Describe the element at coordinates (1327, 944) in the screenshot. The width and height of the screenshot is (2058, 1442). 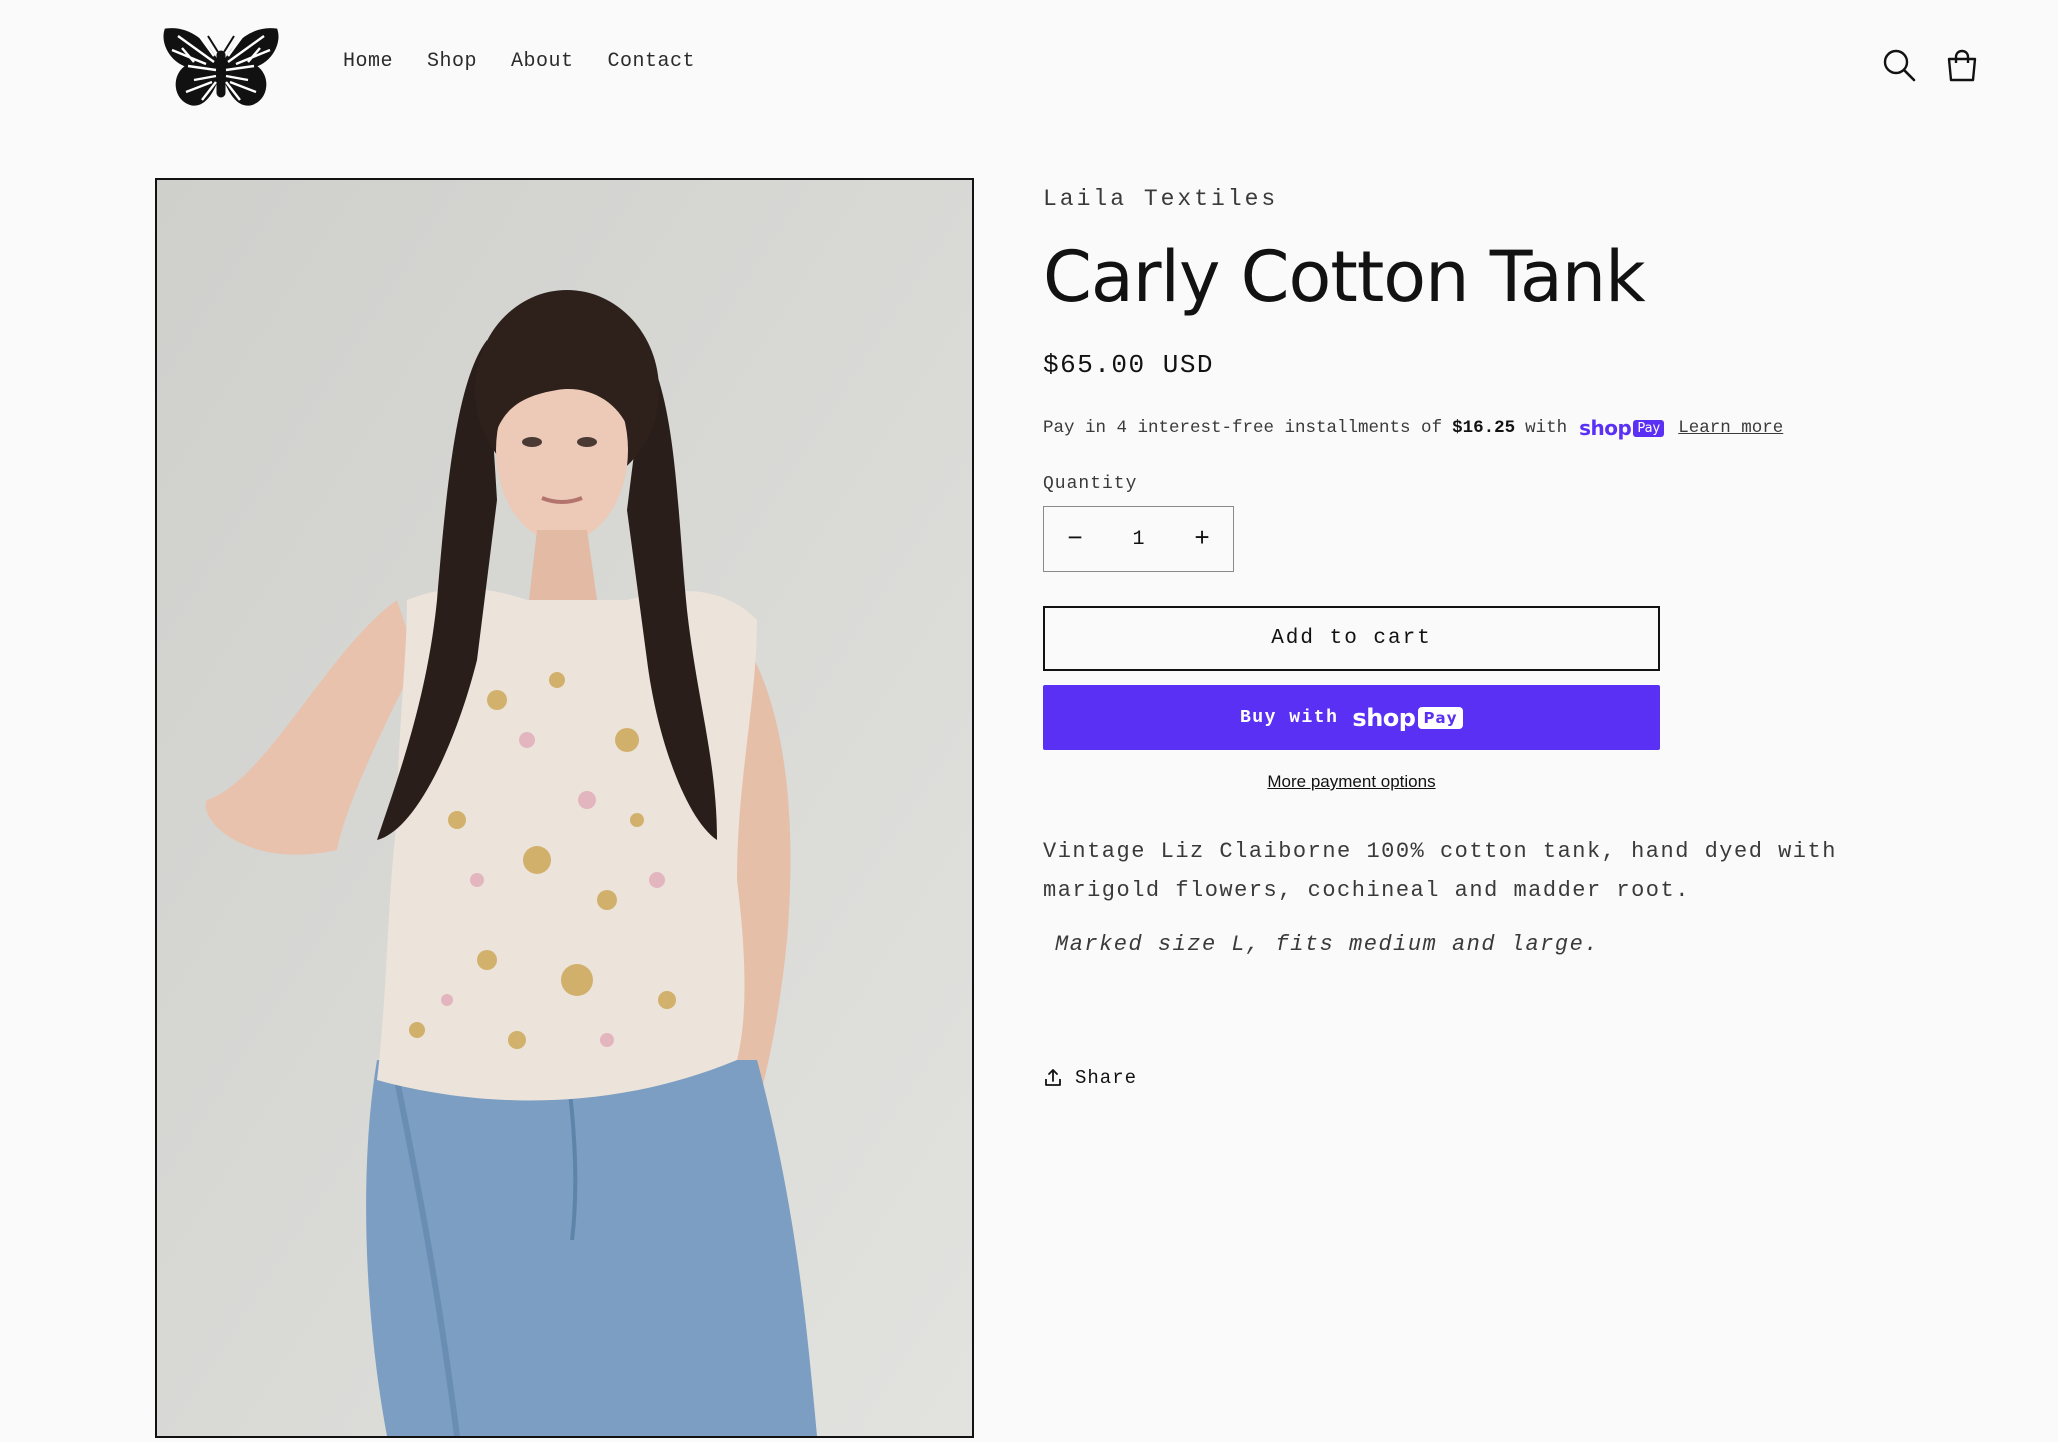
I see `size-note: Marked size L, fits medium and large.` at that location.